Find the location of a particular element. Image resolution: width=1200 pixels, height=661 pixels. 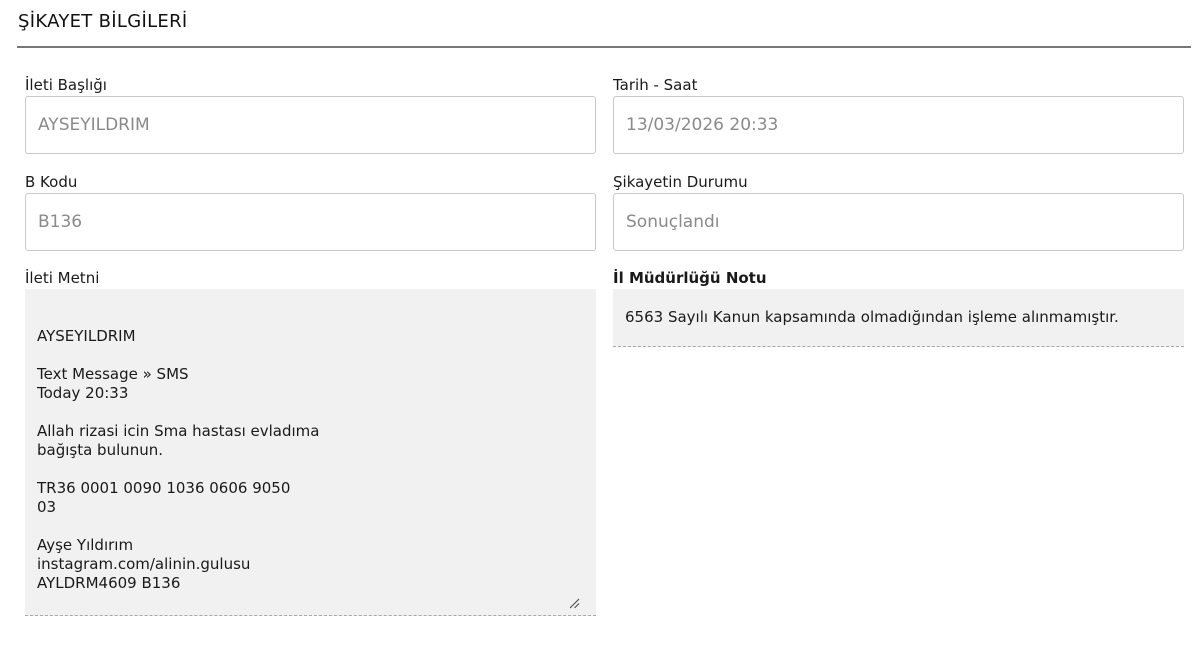

b-code-input: B136 is located at coordinates (310, 222).